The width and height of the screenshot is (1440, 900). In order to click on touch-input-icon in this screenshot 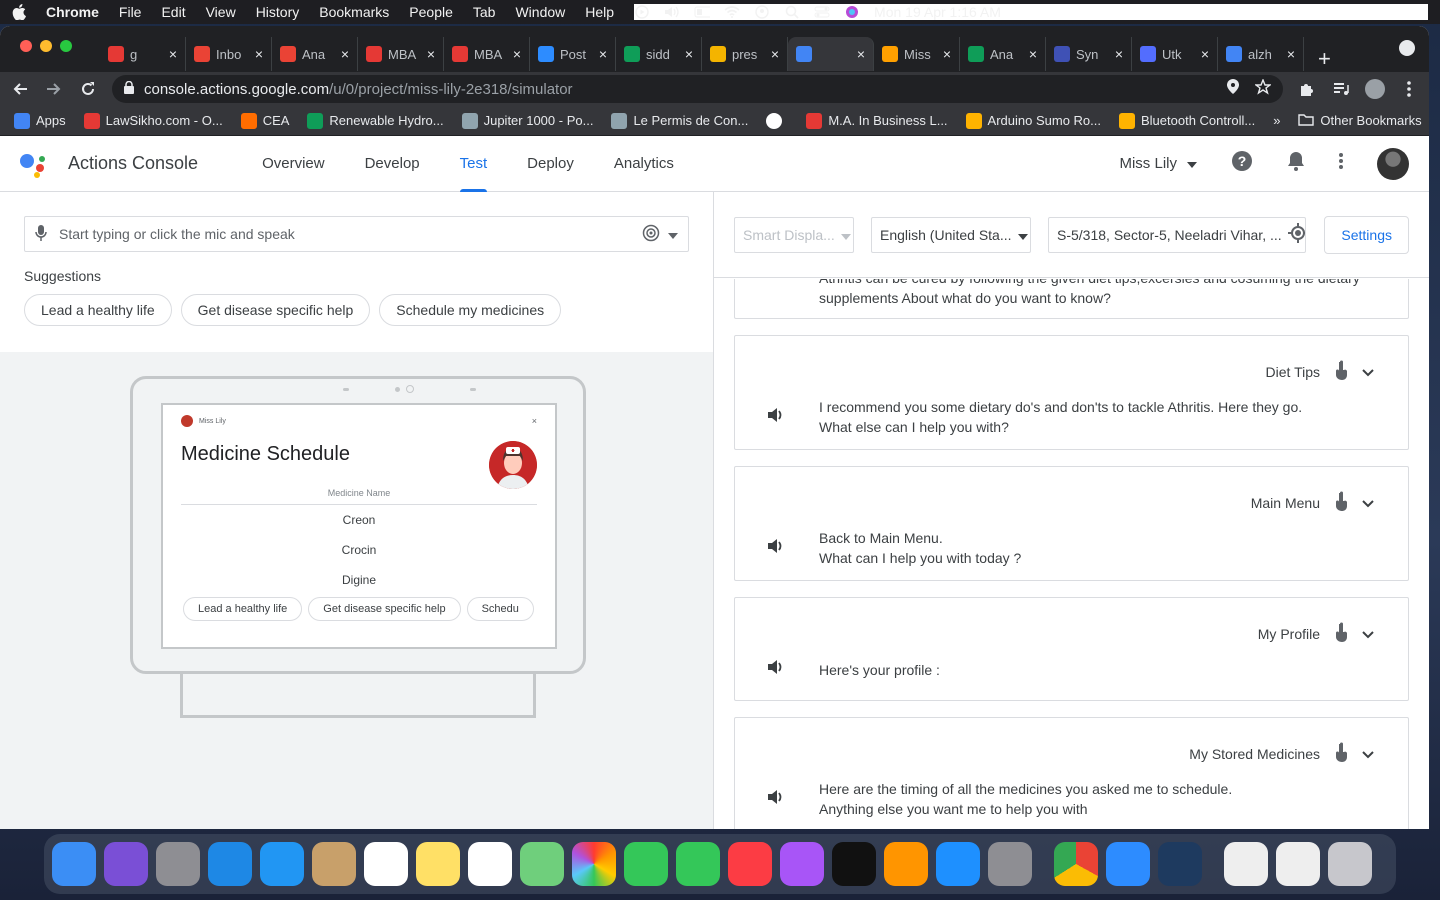, I will do `click(651, 234)`.